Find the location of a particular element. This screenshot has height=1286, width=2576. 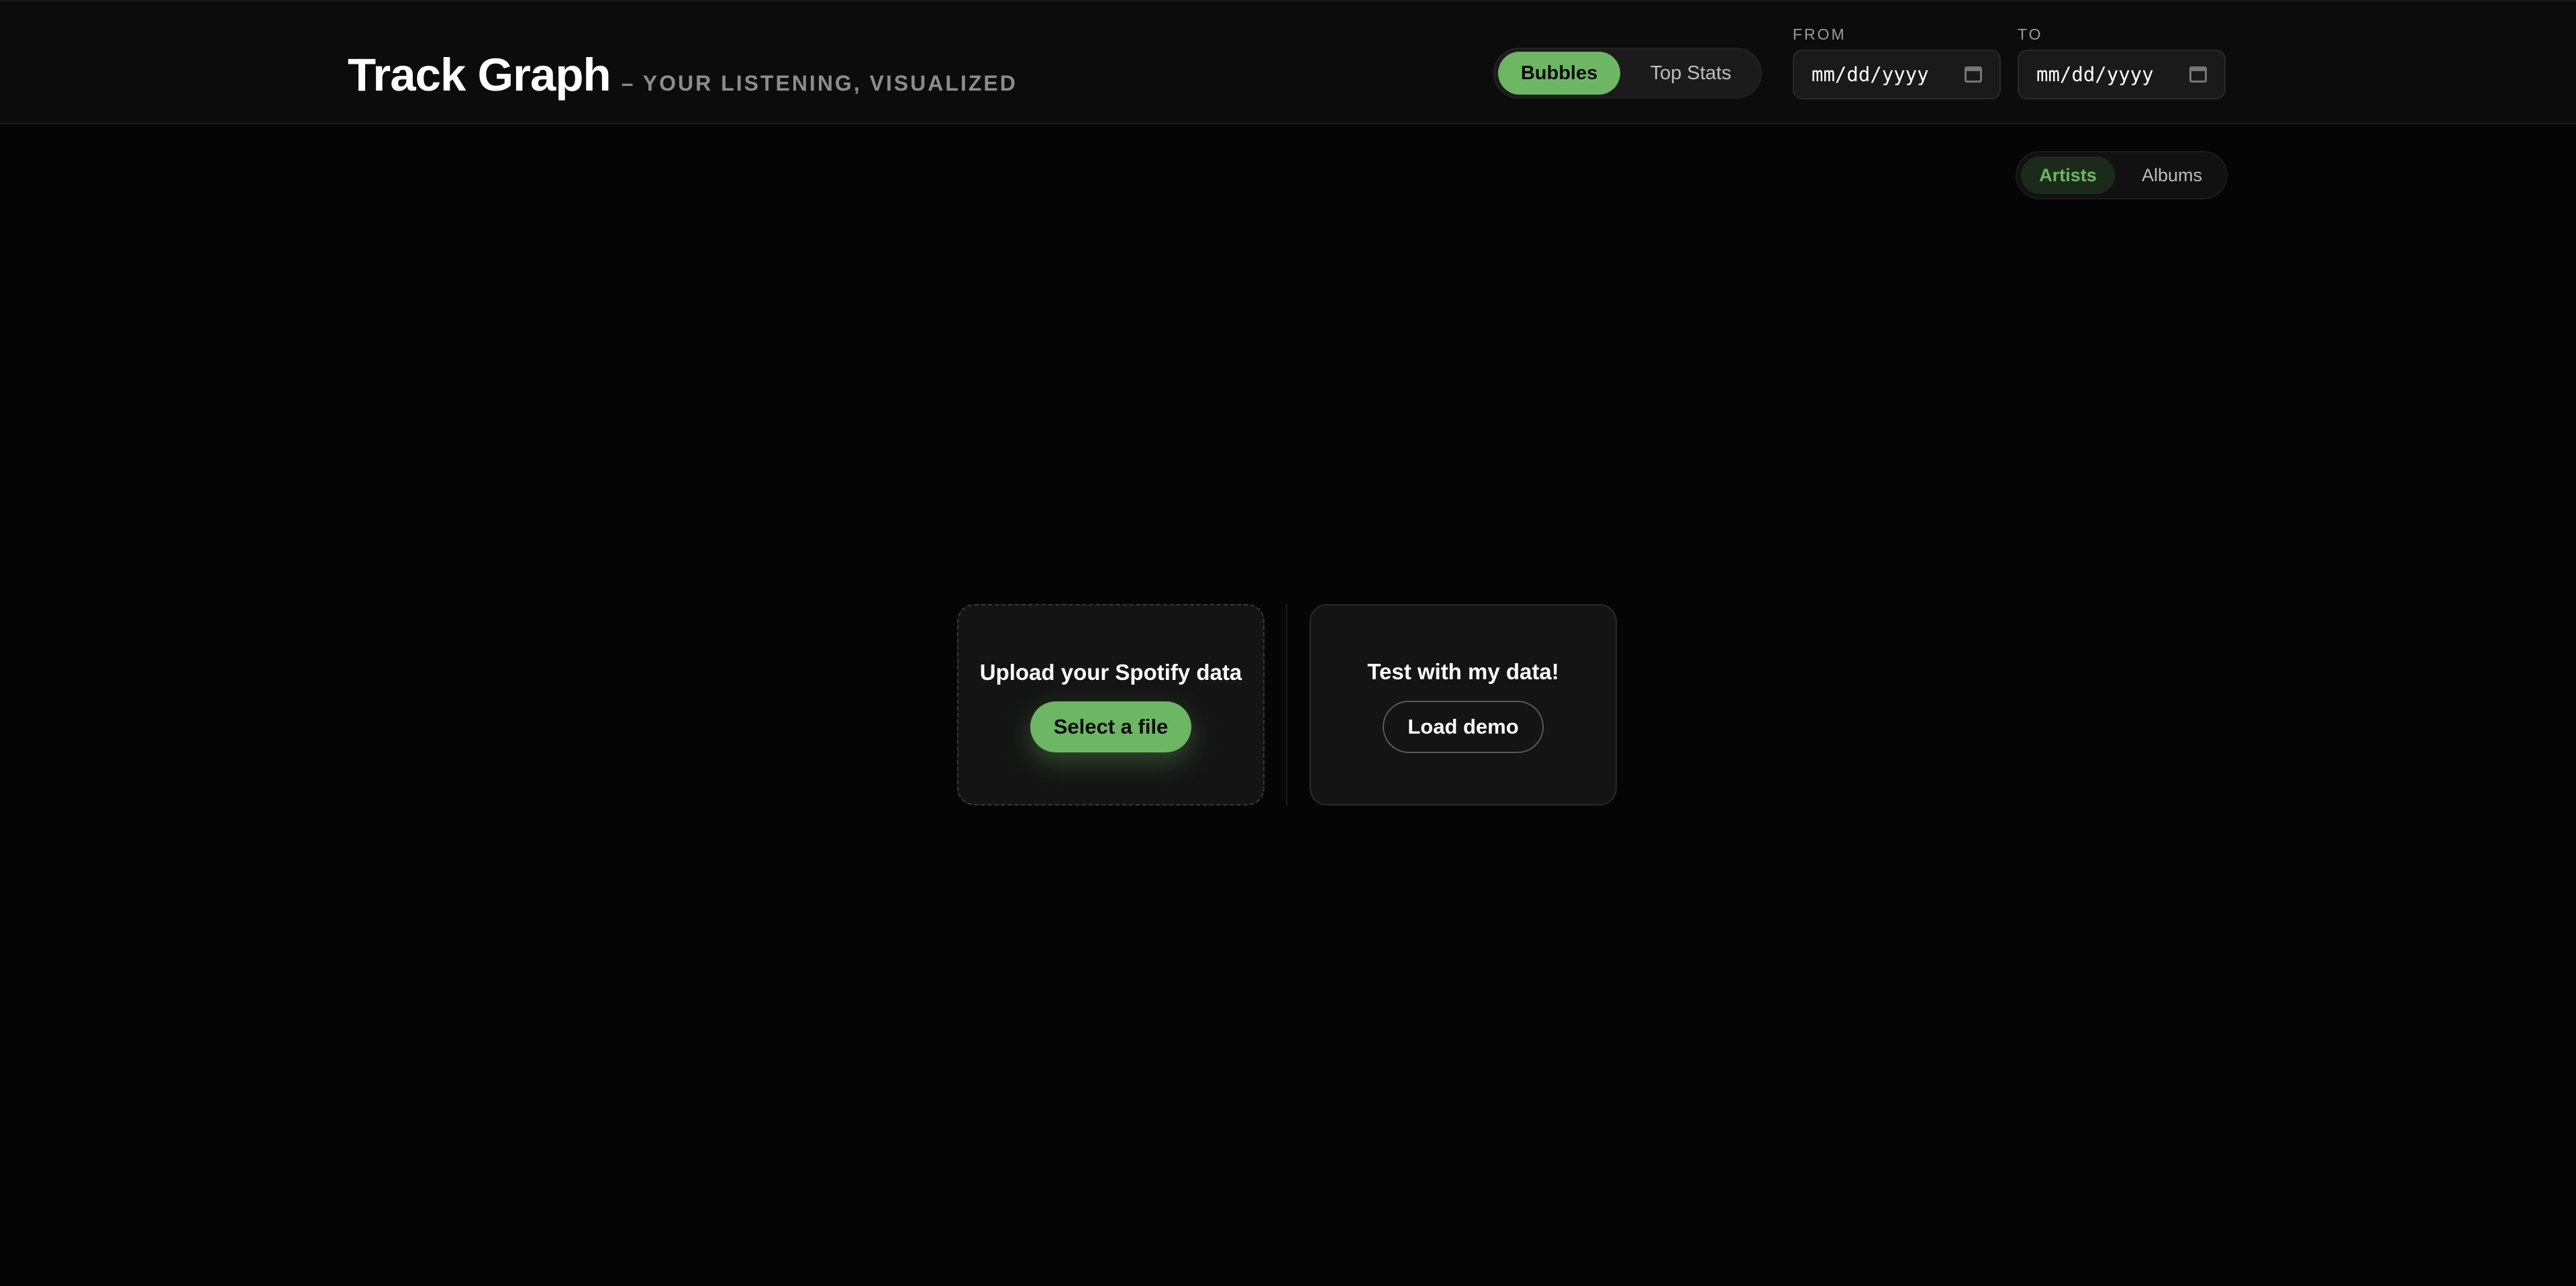

type-albums-button: Albums is located at coordinates (2172, 175).